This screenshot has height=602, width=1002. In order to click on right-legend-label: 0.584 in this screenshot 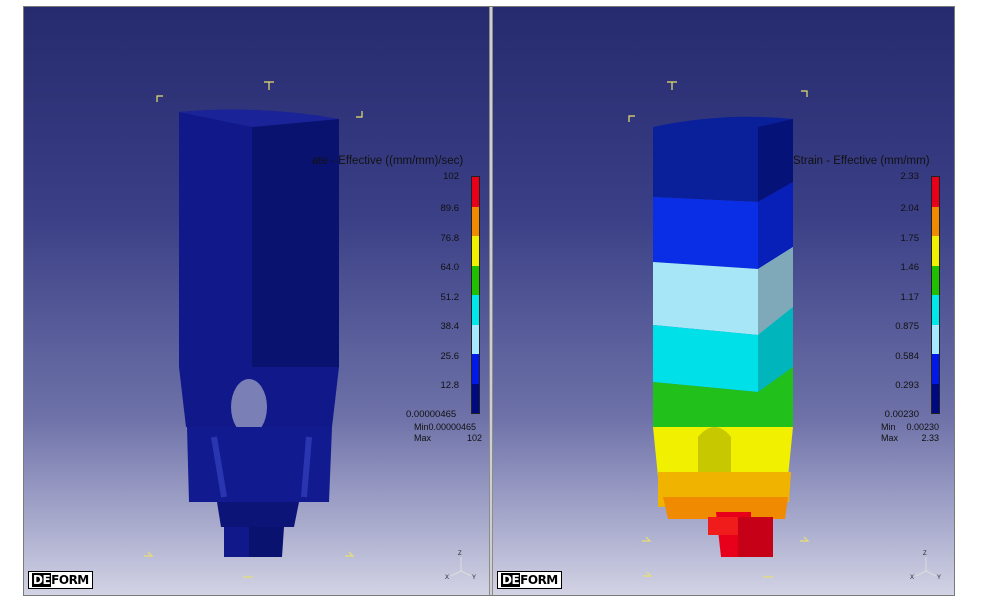, I will do `click(907, 356)`.